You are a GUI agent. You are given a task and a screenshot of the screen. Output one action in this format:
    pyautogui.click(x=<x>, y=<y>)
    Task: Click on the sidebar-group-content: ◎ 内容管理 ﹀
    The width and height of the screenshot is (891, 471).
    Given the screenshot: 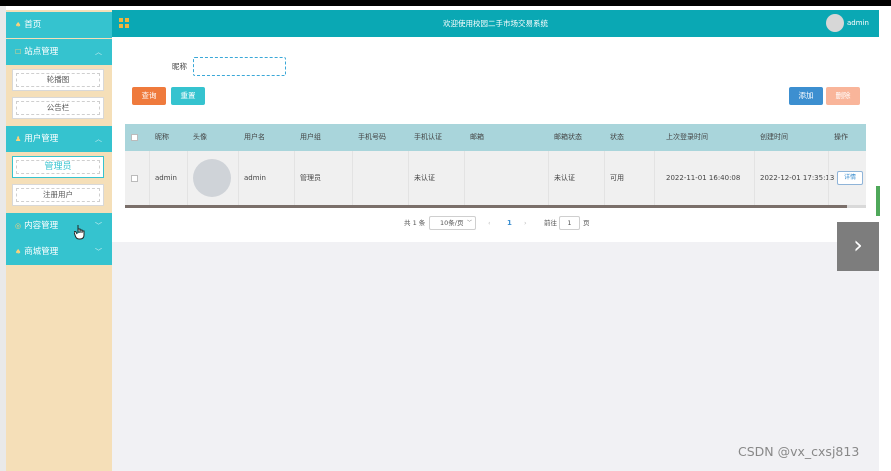 What is the action you would take?
    pyautogui.click(x=59, y=226)
    